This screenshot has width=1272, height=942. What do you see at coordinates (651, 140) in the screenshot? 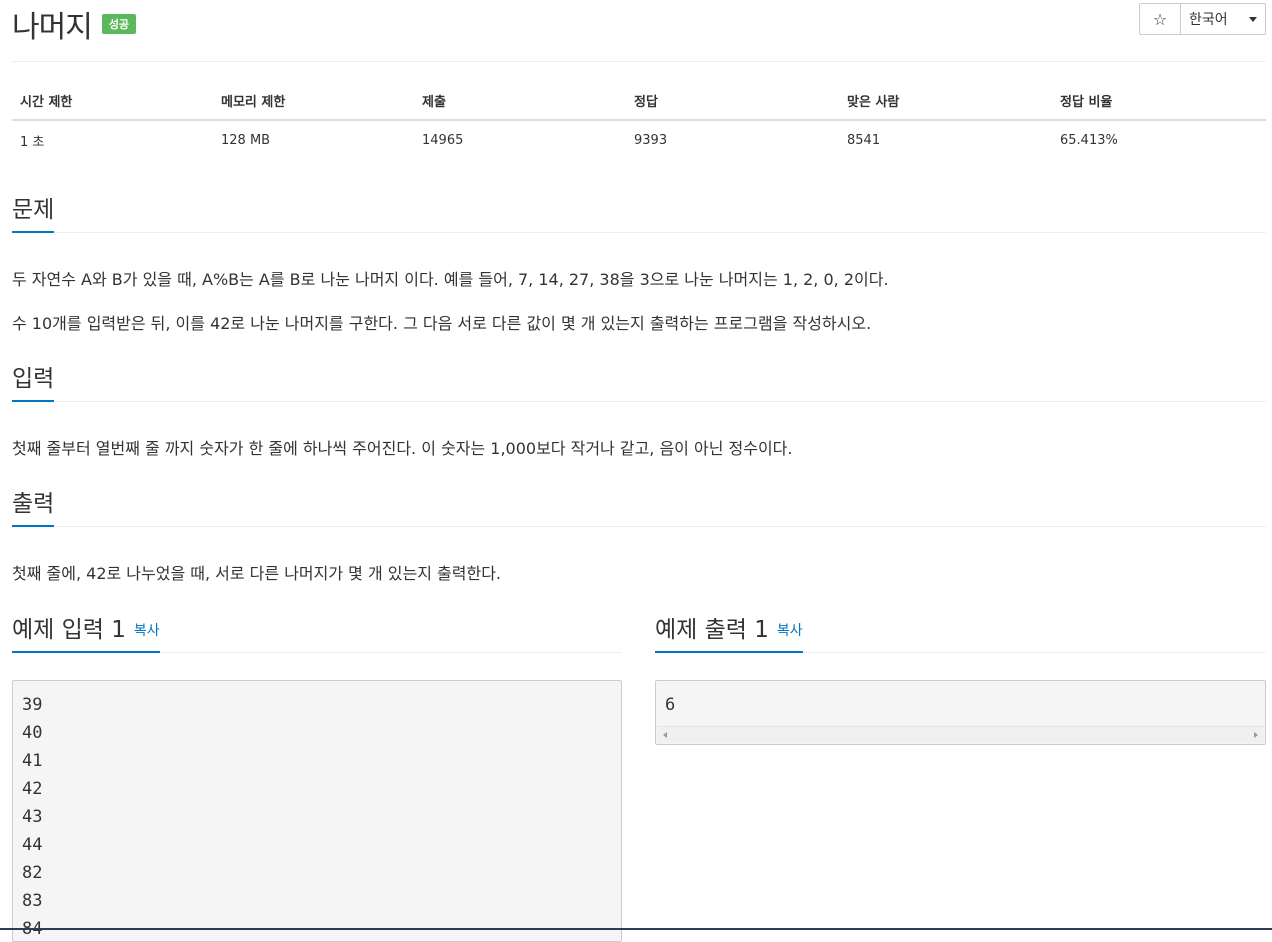
I see `stats-value-accepted: 9393` at bounding box center [651, 140].